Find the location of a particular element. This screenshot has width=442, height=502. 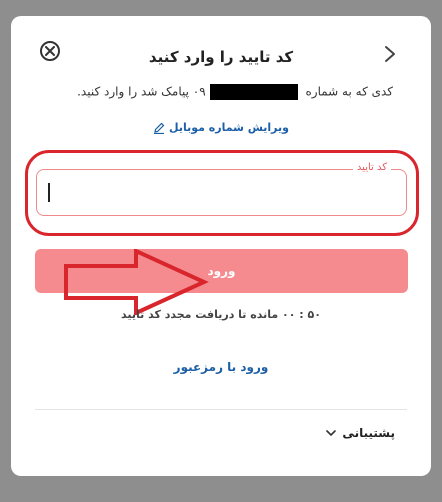

code-field: کد تایید is located at coordinates (221, 189).